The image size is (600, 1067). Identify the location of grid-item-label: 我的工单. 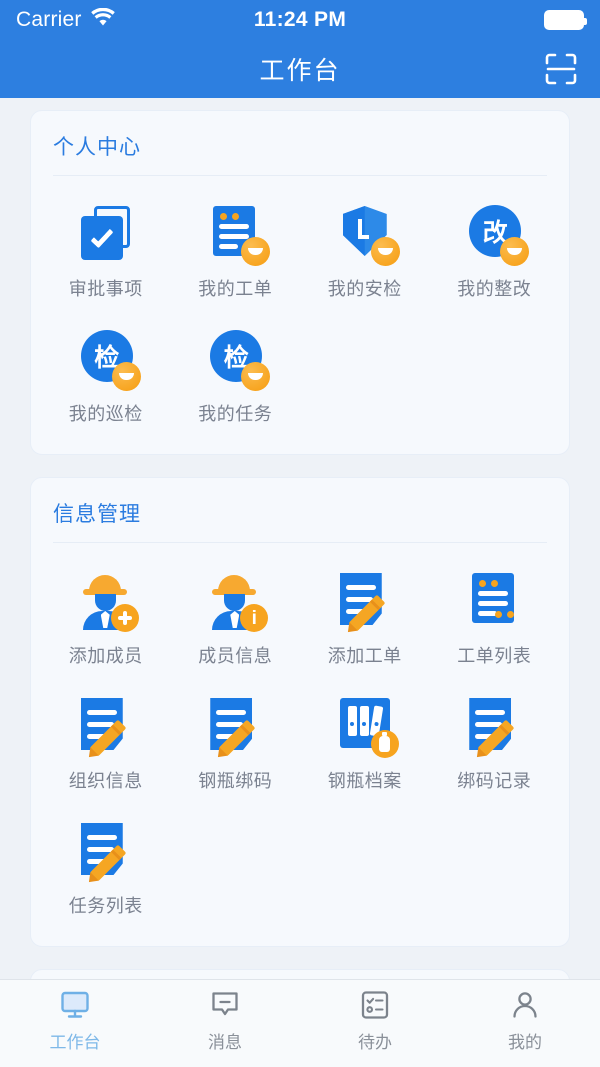
(235, 289).